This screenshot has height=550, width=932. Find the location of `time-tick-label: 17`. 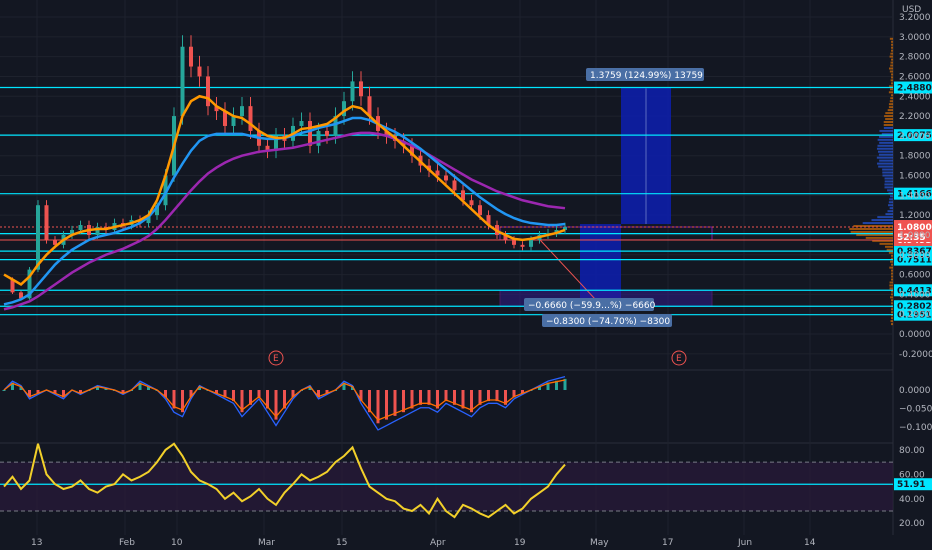

time-tick-label: 17 is located at coordinates (667, 543).